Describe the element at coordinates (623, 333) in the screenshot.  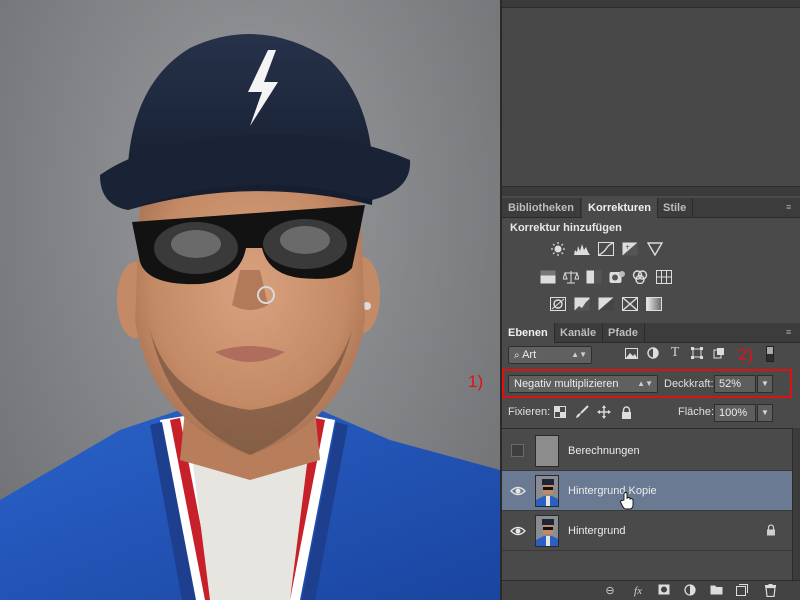
I see `tab-pfade: Pfade` at that location.